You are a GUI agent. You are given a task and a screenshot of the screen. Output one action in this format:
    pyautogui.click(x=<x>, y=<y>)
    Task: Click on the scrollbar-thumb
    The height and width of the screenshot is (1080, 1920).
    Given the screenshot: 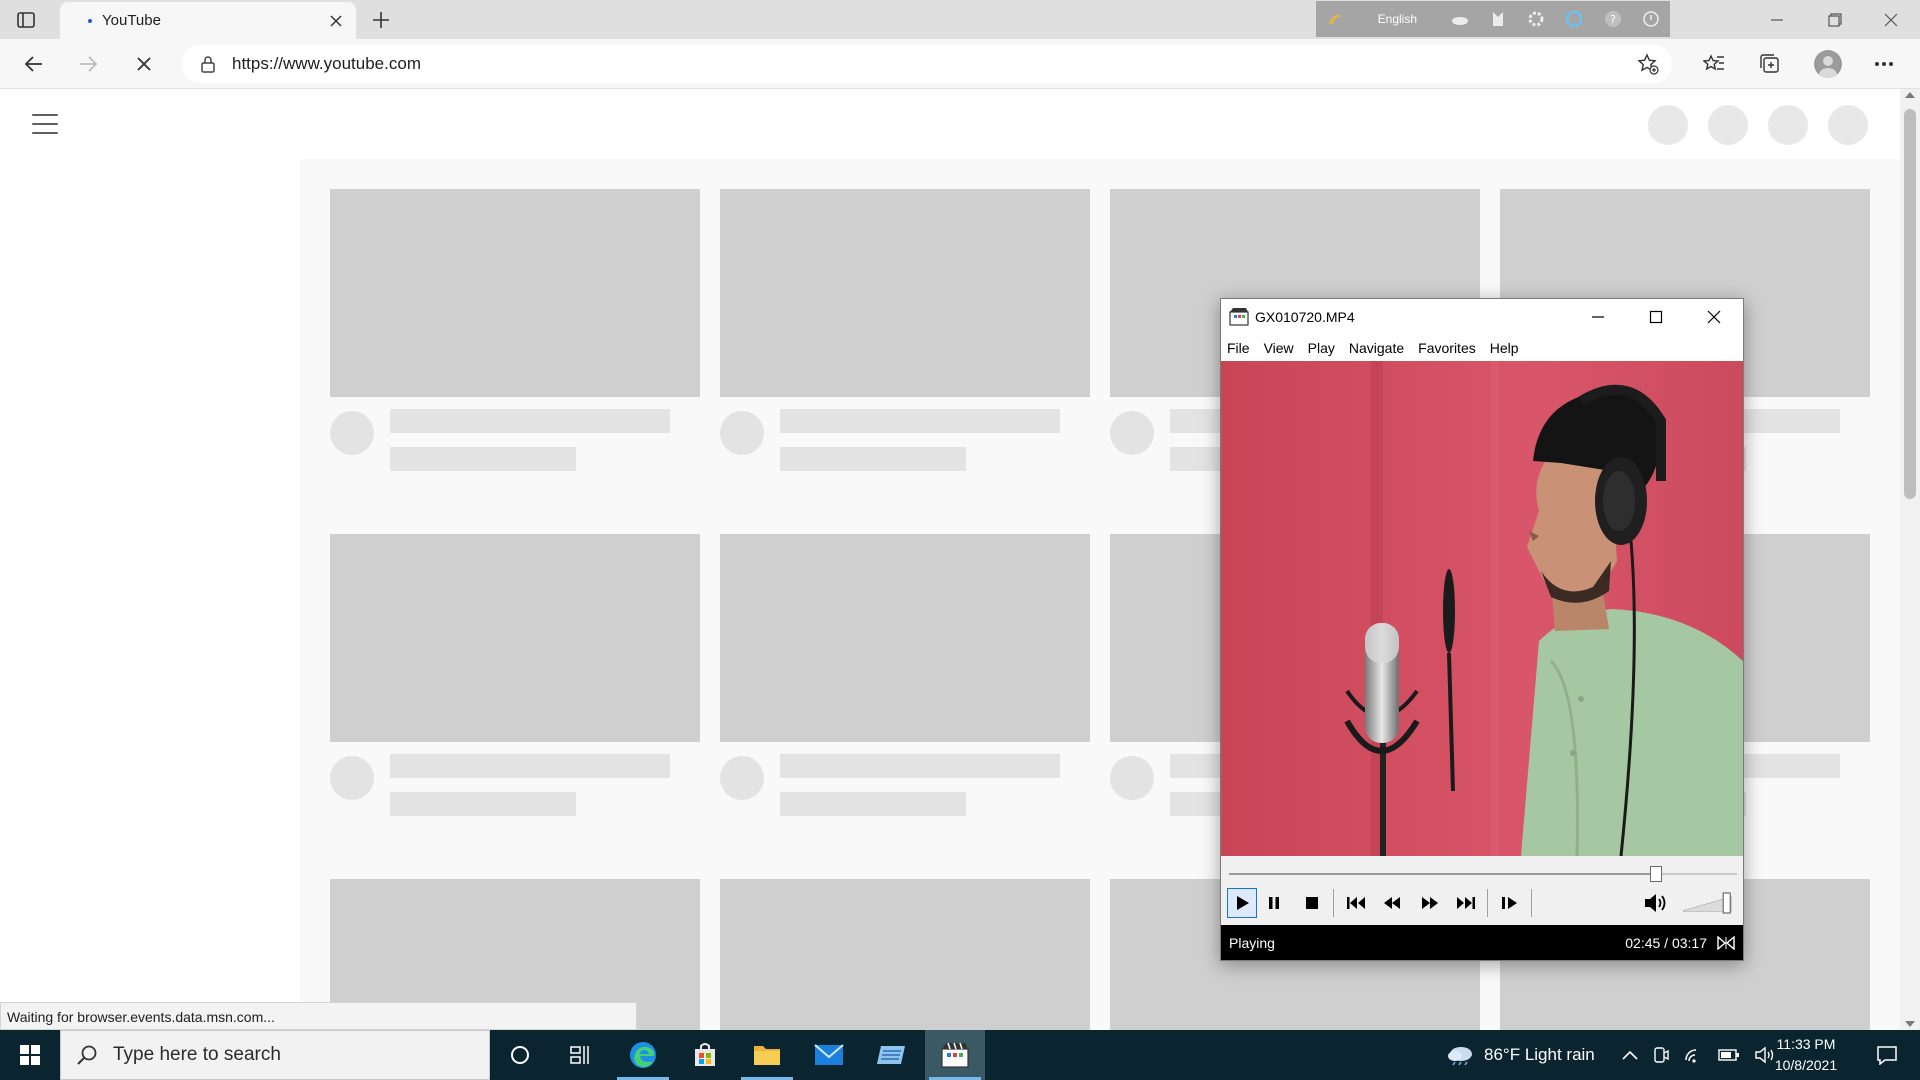 What is the action you would take?
    pyautogui.click(x=1910, y=304)
    